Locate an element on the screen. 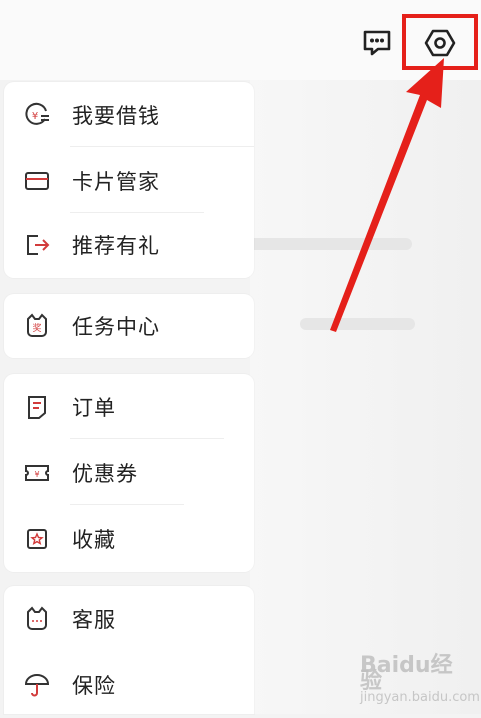 The height and width of the screenshot is (718, 481). watermark-url: jingyan.baidu.com is located at coordinates (420, 697).